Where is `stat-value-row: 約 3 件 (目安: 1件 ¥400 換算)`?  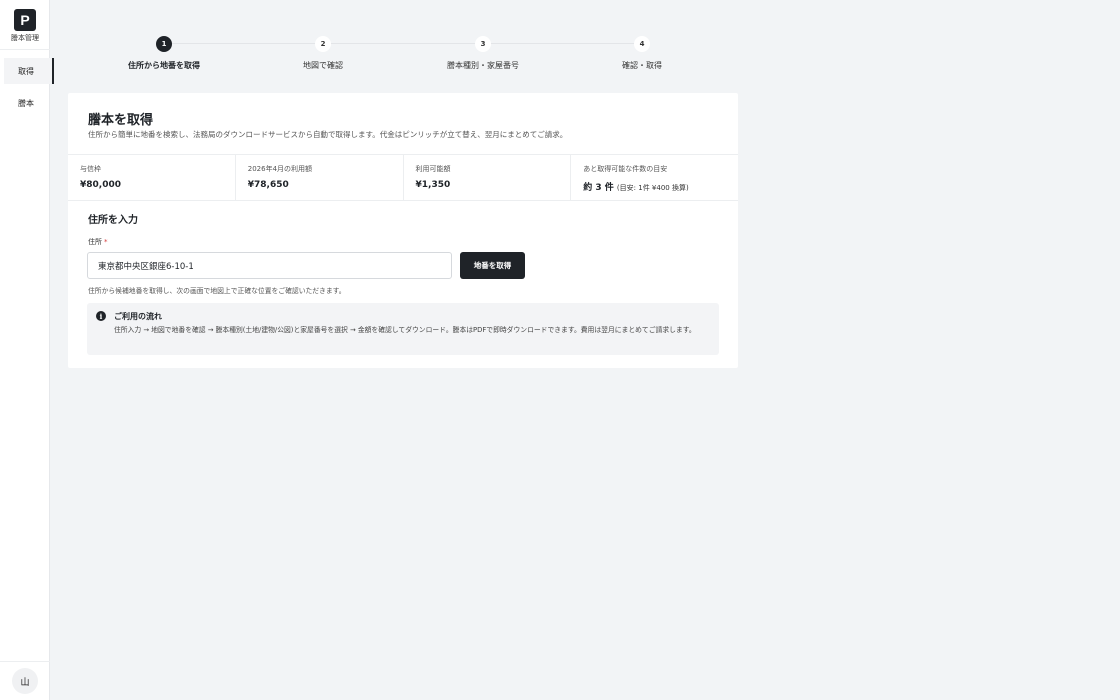
stat-value-row: 約 3 件 (目安: 1件 ¥400 換算) is located at coordinates (654, 186).